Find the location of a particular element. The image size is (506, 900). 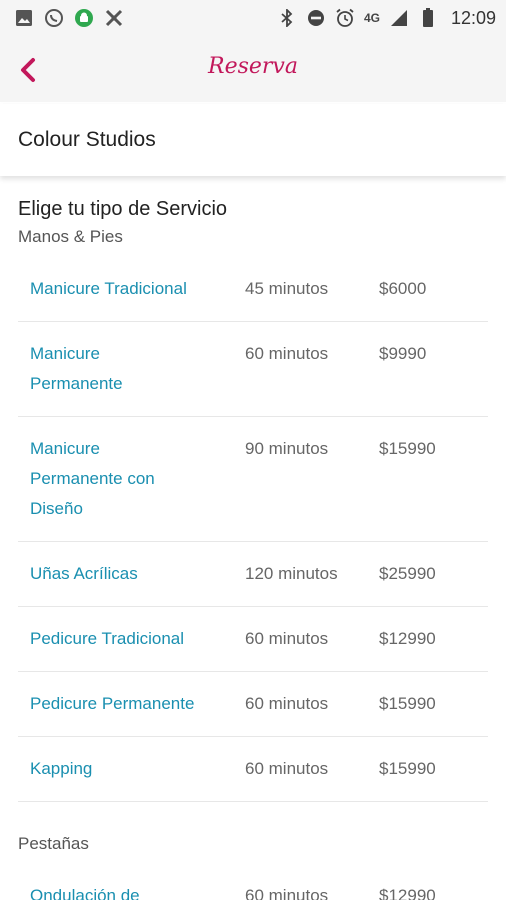

app-bar: Reserva is located at coordinates (253, 69).